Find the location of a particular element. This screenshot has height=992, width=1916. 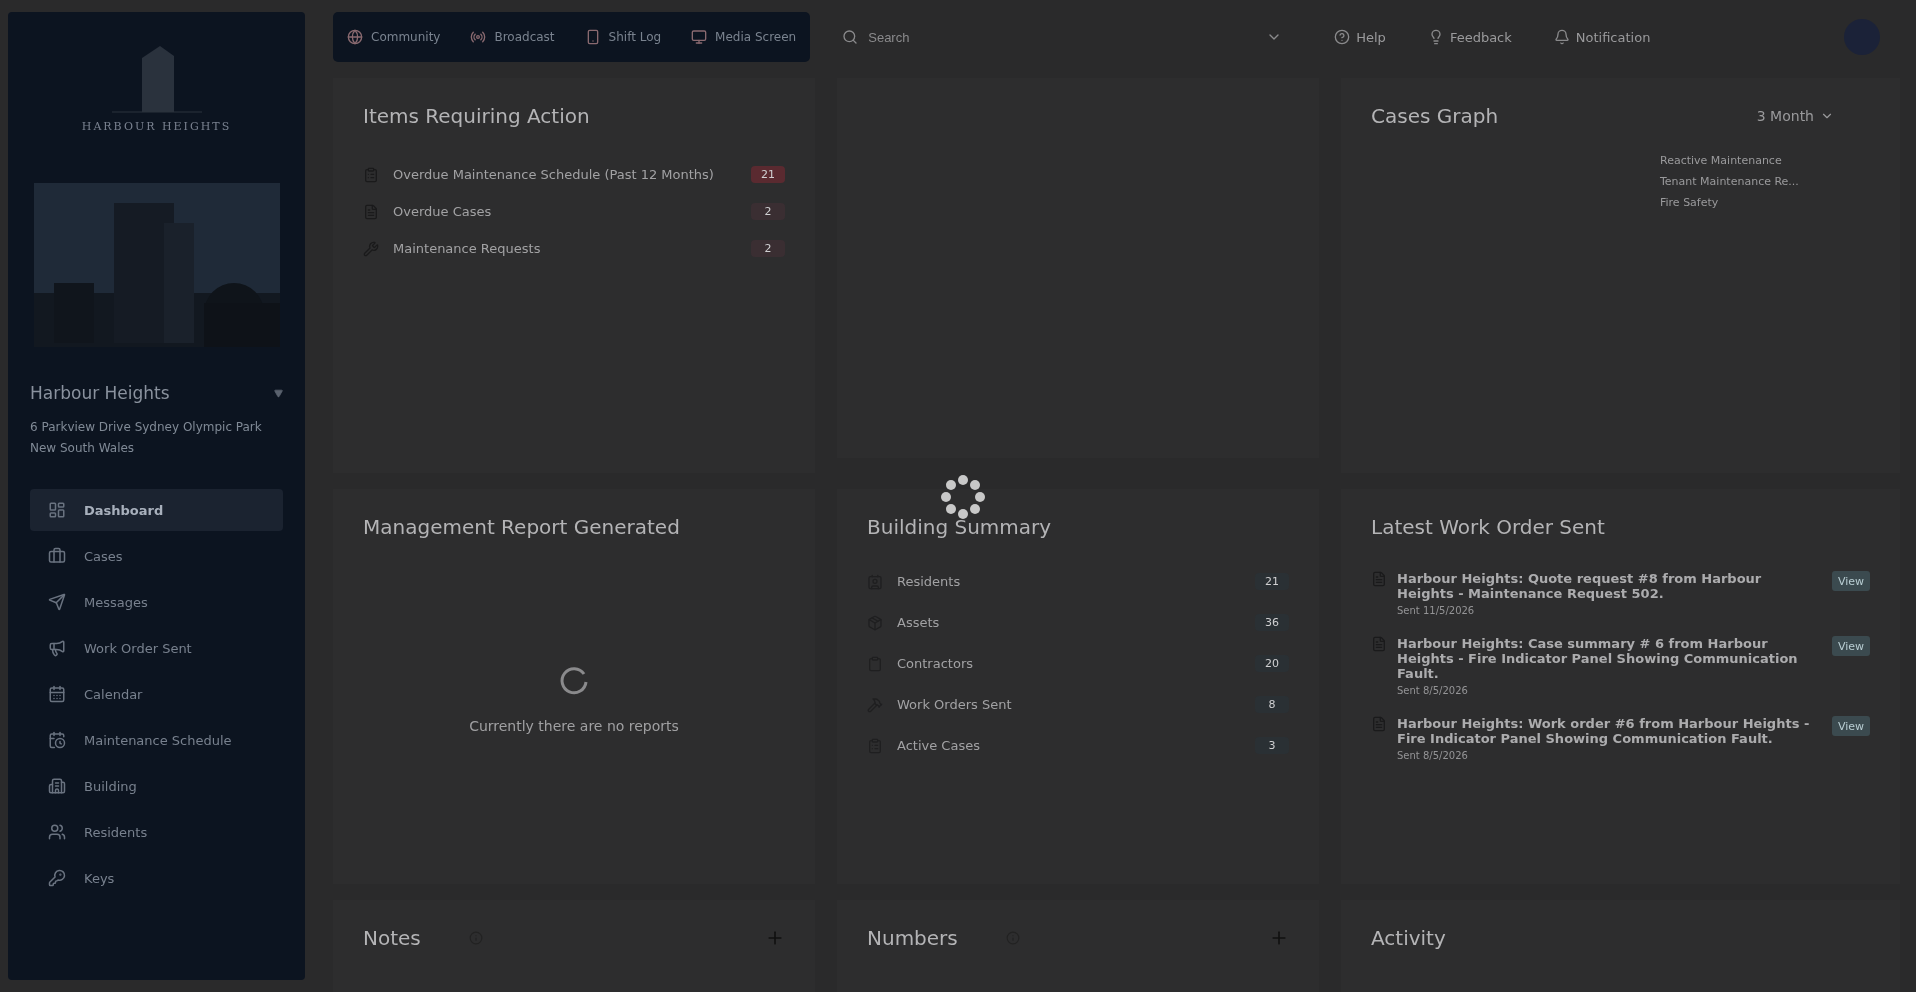

bell-icon is located at coordinates (1561, 37).